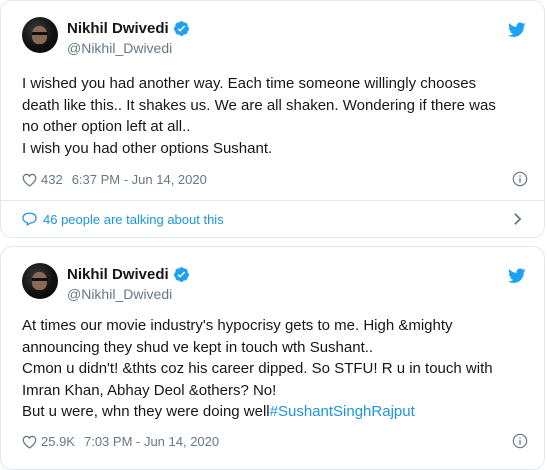 The image size is (547, 470). What do you see at coordinates (275, 441) in the screenshot?
I see `tweet-meta-row: 25.9K 7:03 PM - Jun 14, 2020` at bounding box center [275, 441].